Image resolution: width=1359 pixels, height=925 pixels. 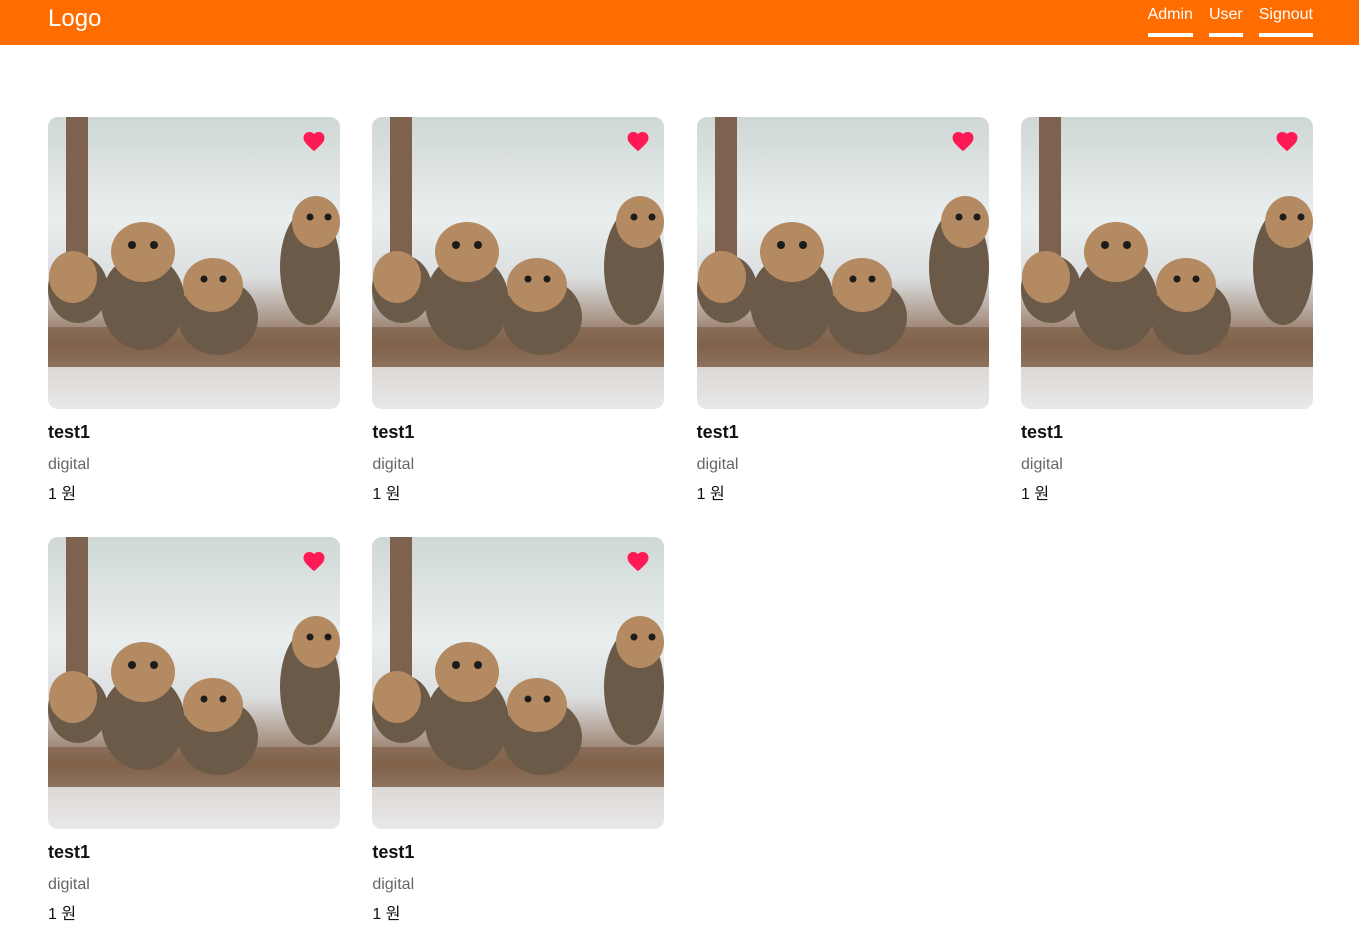 What do you see at coordinates (1285, 21) in the screenshot?
I see `nav-signout-link: Signout` at bounding box center [1285, 21].